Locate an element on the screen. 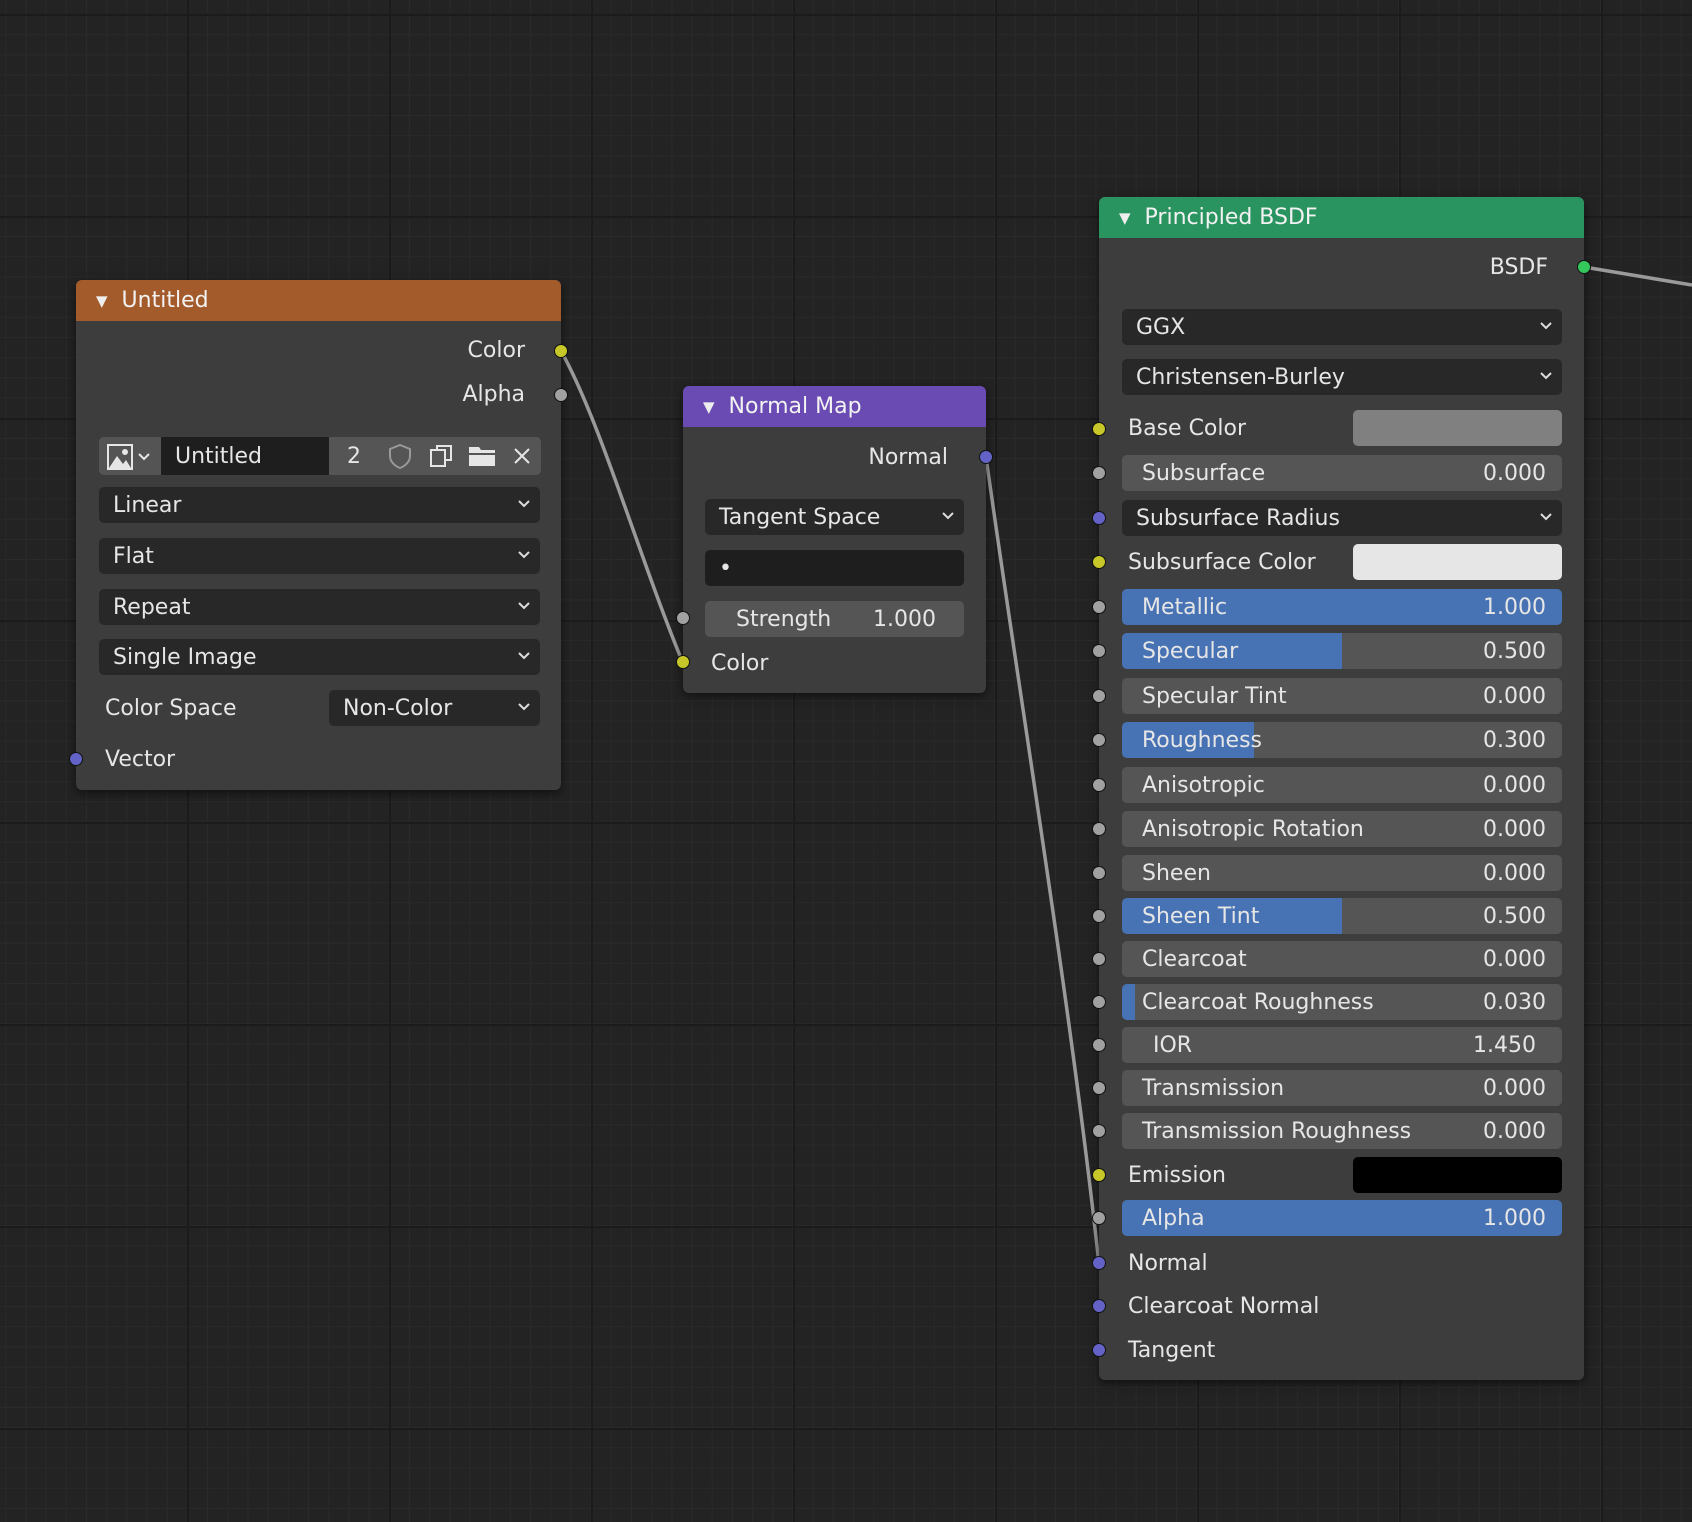 The width and height of the screenshot is (1692, 1522). specular-tint-slider: Specular Tint 0.000 is located at coordinates (1342, 696).